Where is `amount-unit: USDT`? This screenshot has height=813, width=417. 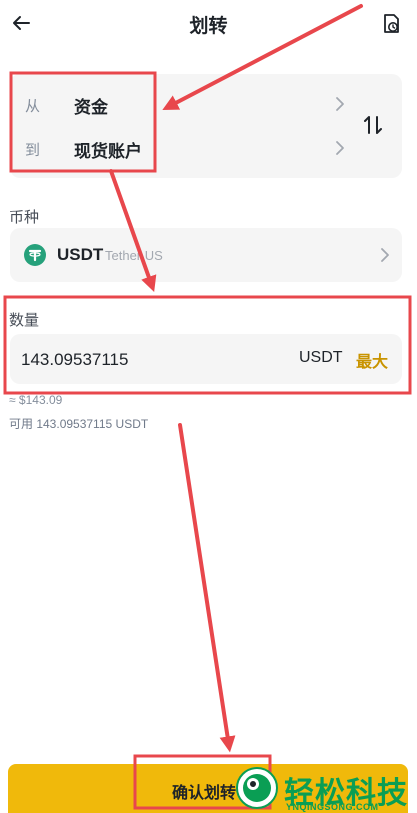 amount-unit: USDT is located at coordinates (321, 357).